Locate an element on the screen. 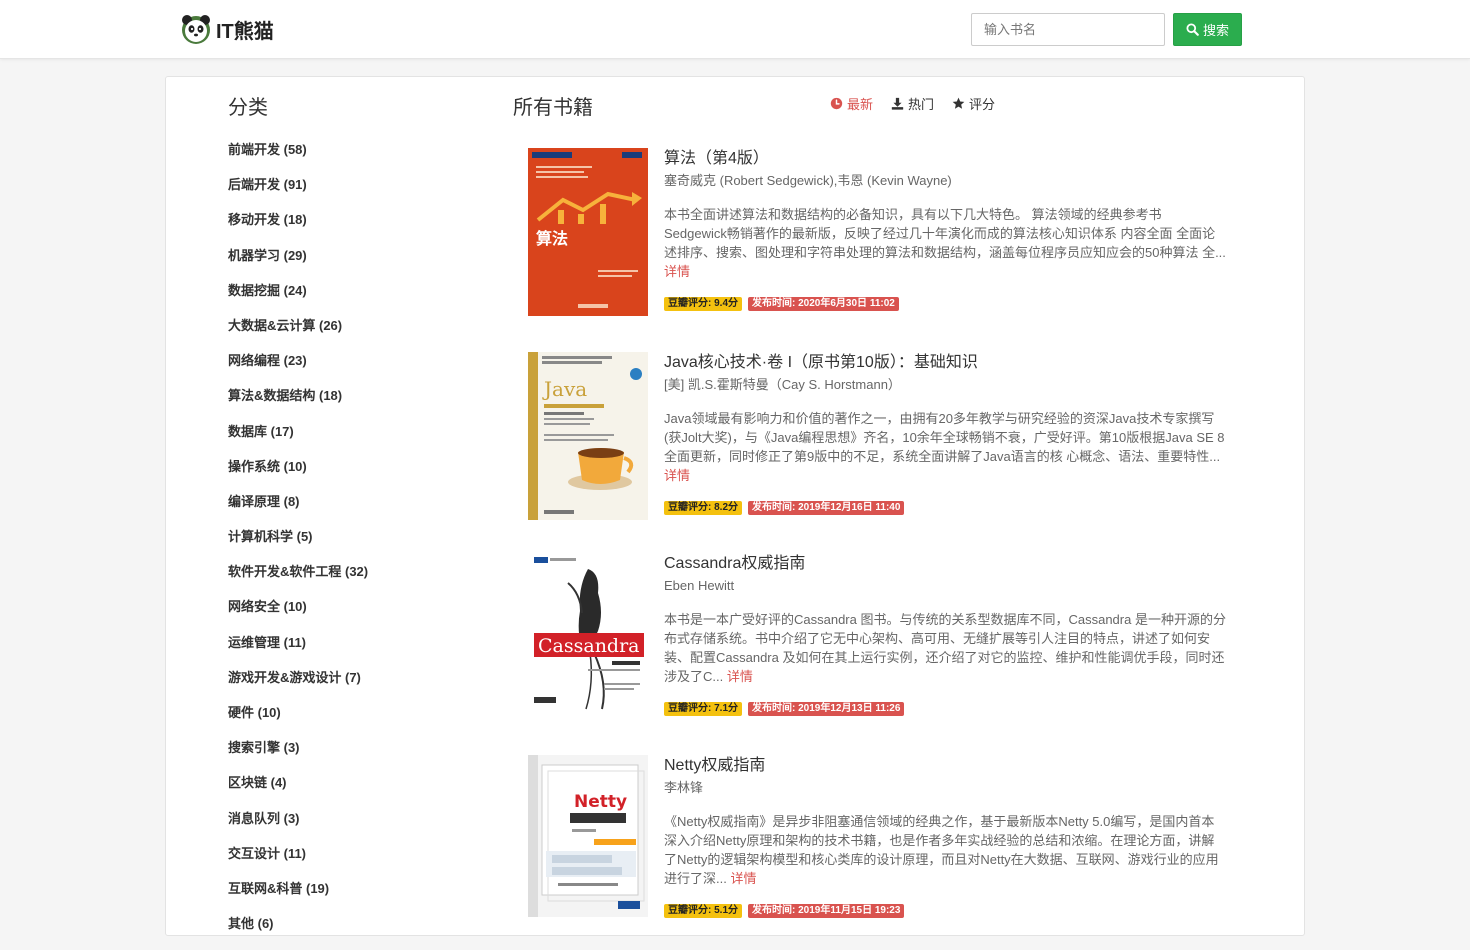 The width and height of the screenshot is (1470, 950). category-item: 编译原理 (8) is located at coordinates (298, 510).